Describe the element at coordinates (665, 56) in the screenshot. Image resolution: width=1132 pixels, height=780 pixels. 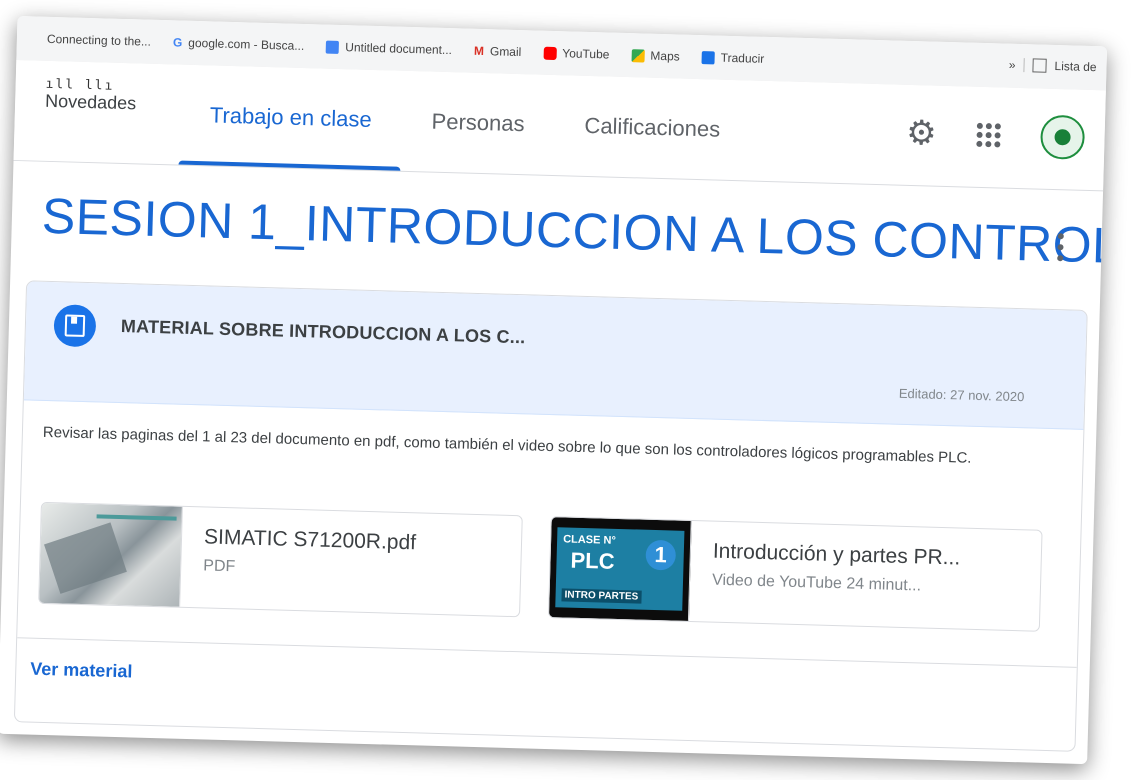
I see `bookmark-maps-label: Maps` at that location.